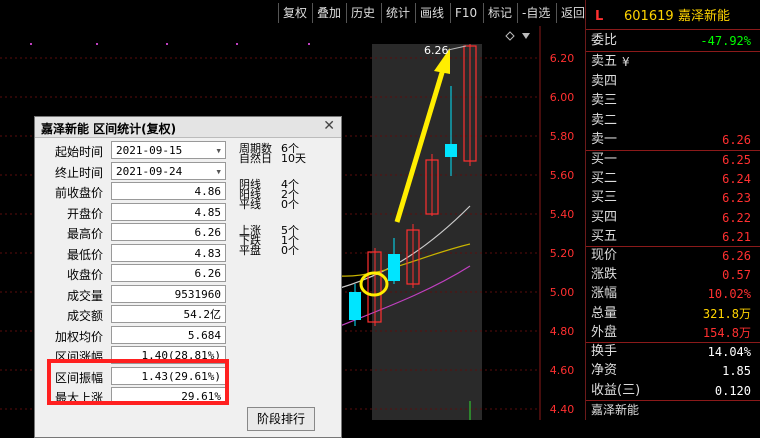  Describe the element at coordinates (729, 294) in the screenshot. I see `quote-value: 10.02%` at that location.